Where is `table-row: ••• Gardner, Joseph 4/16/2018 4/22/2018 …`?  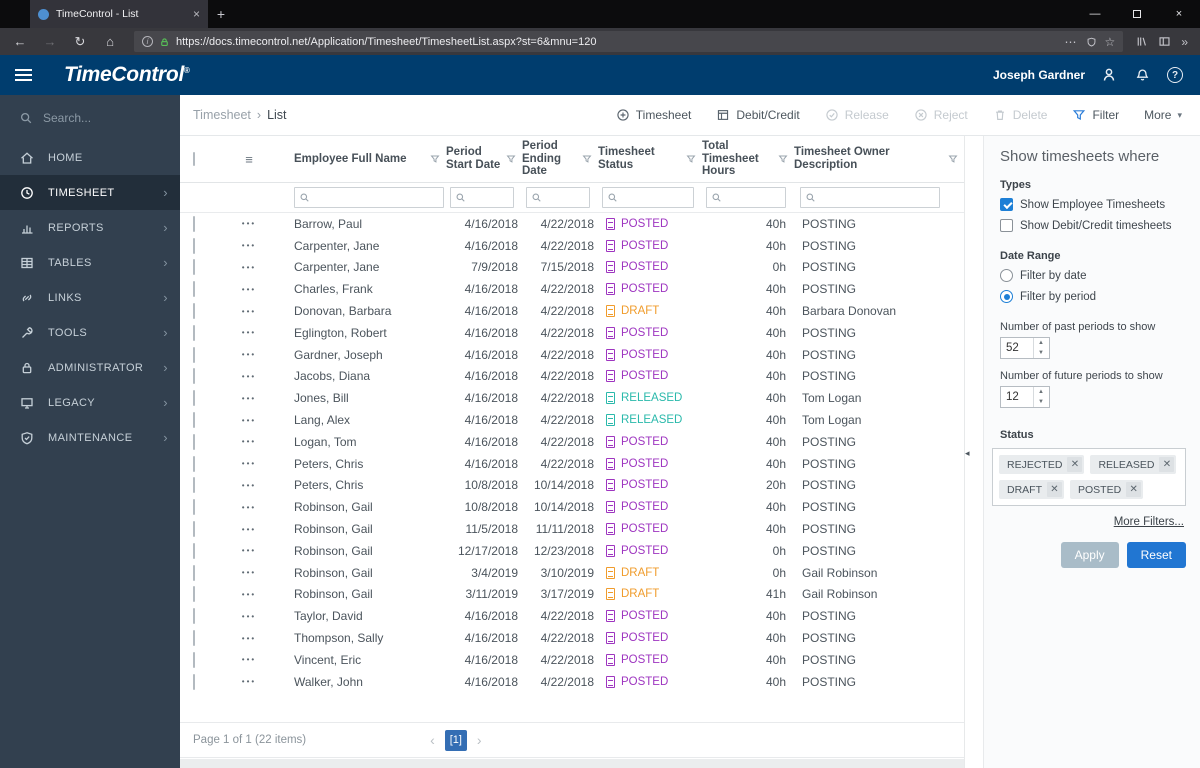
table-row: ••• Gardner, Joseph 4/16/2018 4/22/2018 … is located at coordinates (572, 355).